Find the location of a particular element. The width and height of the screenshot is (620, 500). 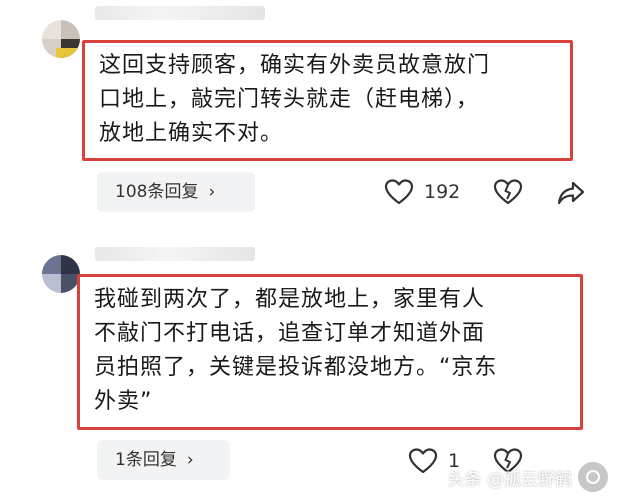

like-count: 192 is located at coordinates (442, 192).